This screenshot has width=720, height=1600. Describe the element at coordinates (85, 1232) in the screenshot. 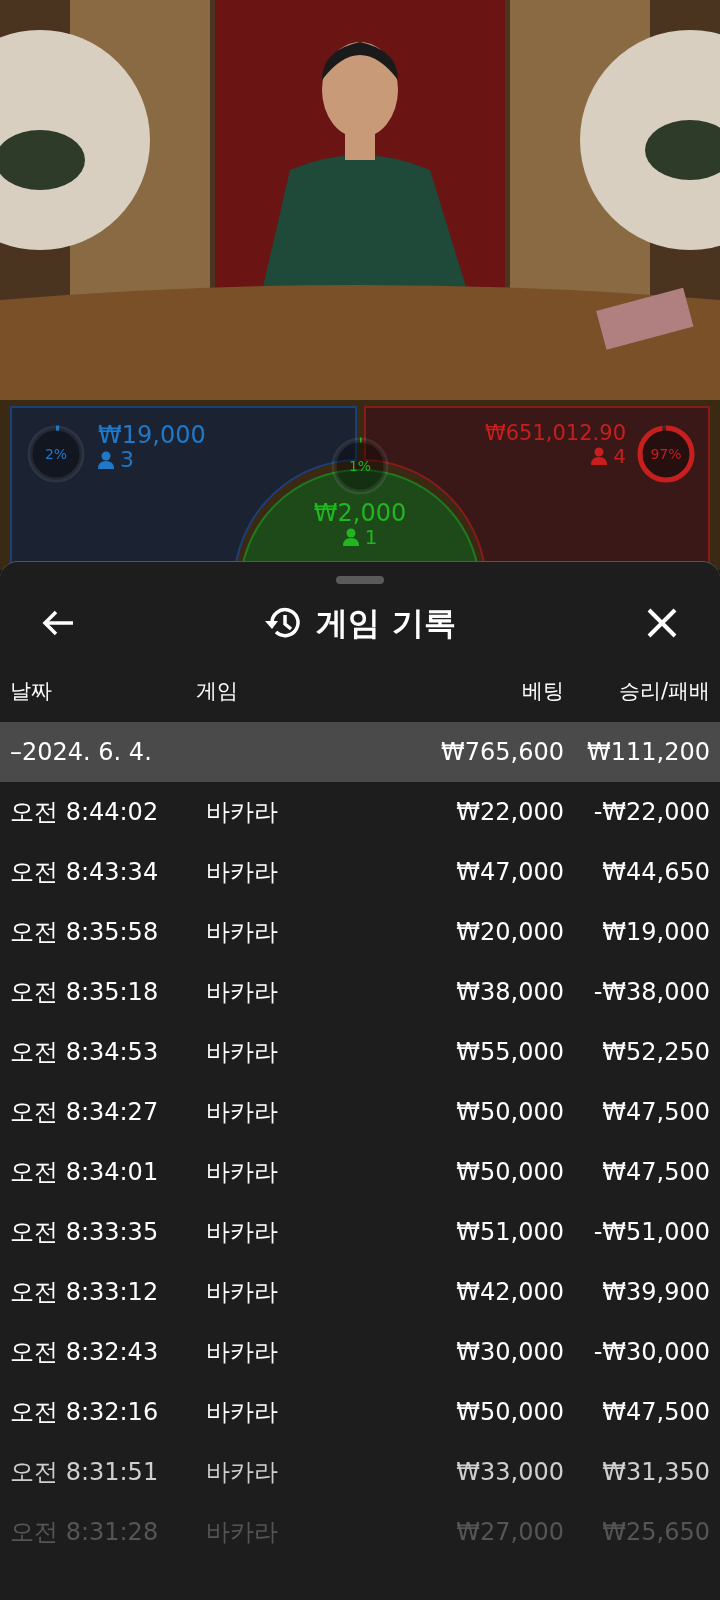

I see `table-cell-text: 오전 8:33:35` at that location.